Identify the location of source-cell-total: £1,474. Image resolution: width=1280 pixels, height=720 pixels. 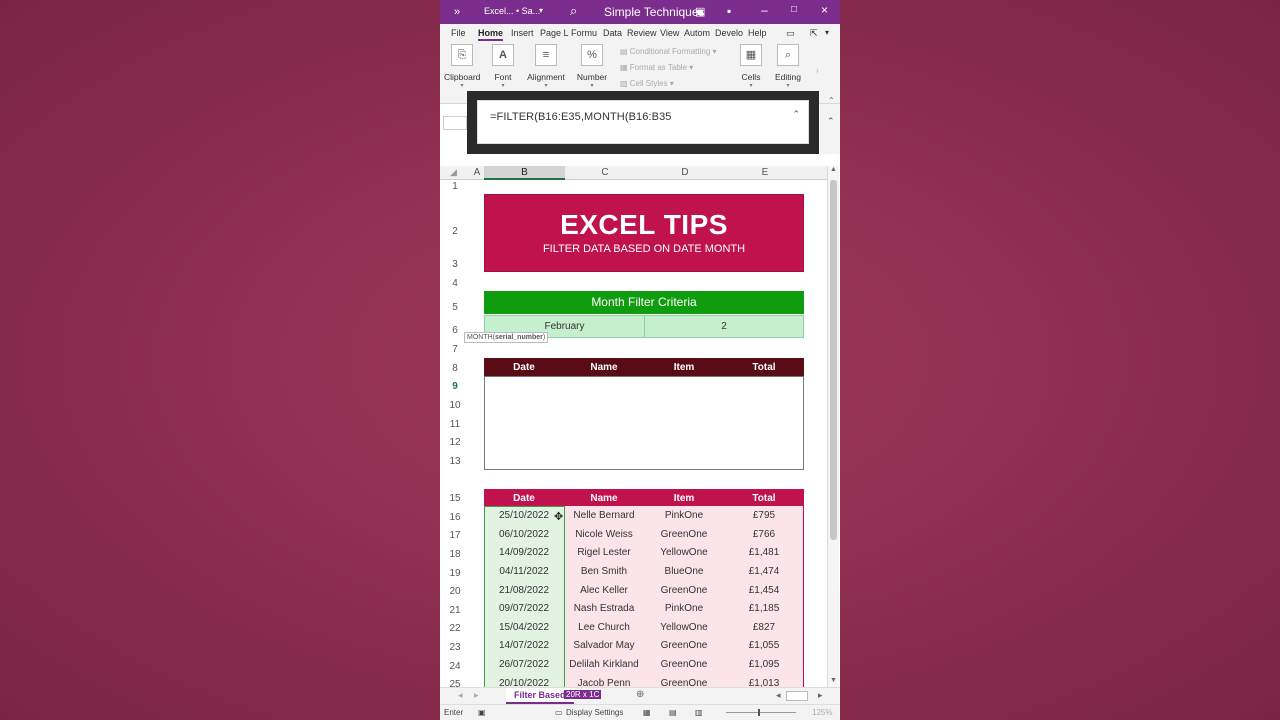
(764, 571).